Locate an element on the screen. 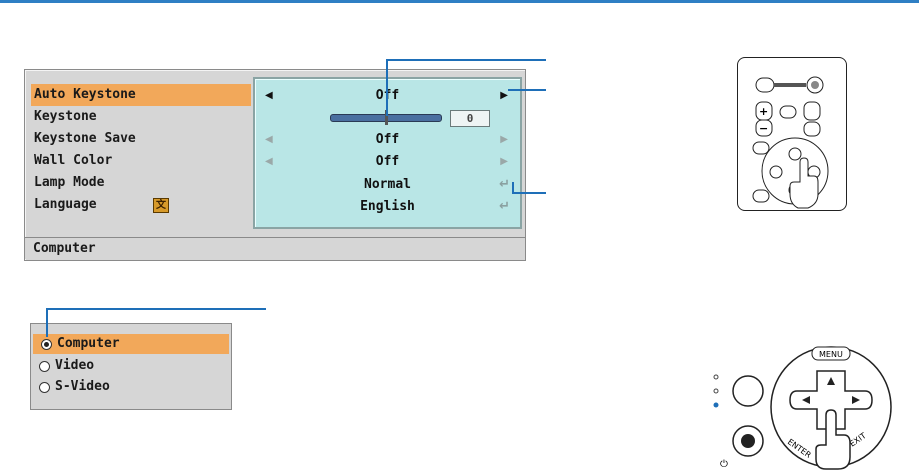 Image resolution: width=919 pixels, height=474 pixels. menu-item-wall-color: Wall Color is located at coordinates (141, 161).